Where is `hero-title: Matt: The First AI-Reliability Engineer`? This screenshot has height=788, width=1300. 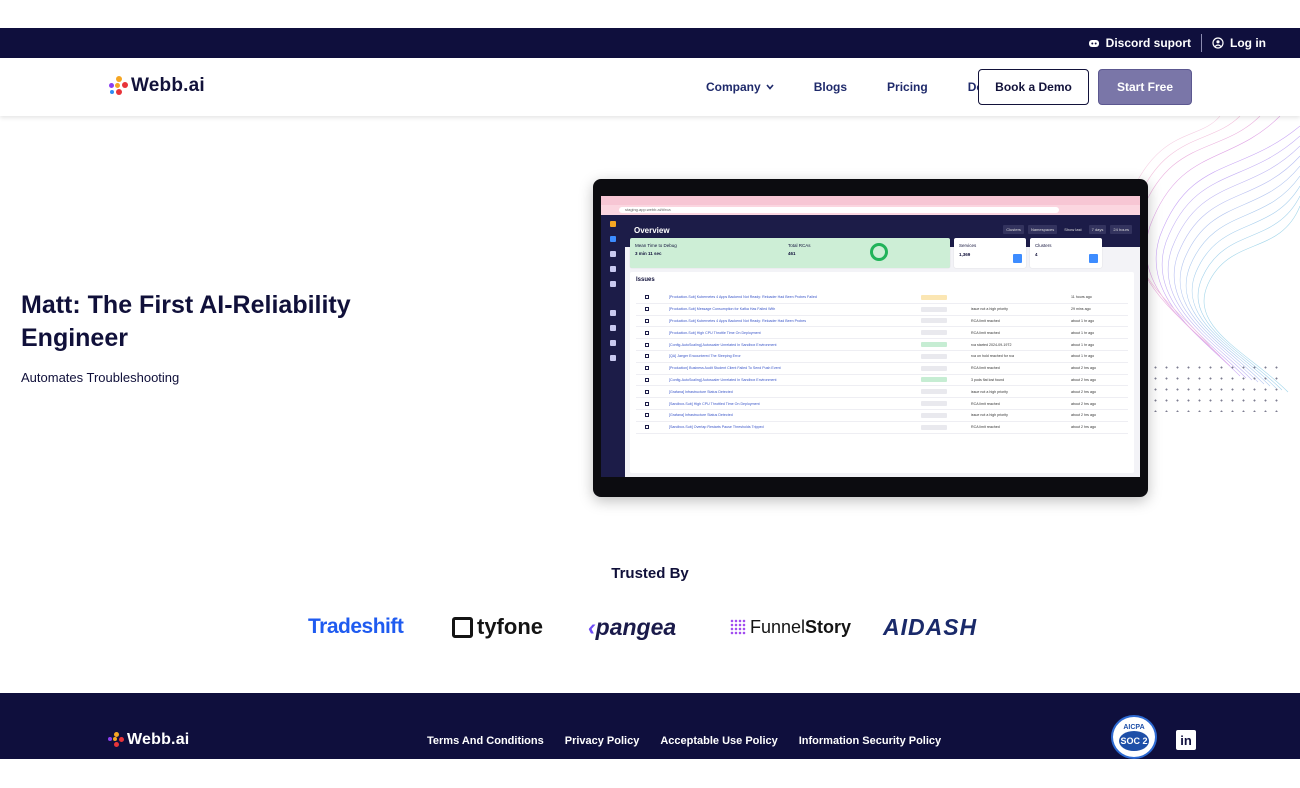
hero-title: Matt: The First AI-Reliability Engineer is located at coordinates (186, 321).